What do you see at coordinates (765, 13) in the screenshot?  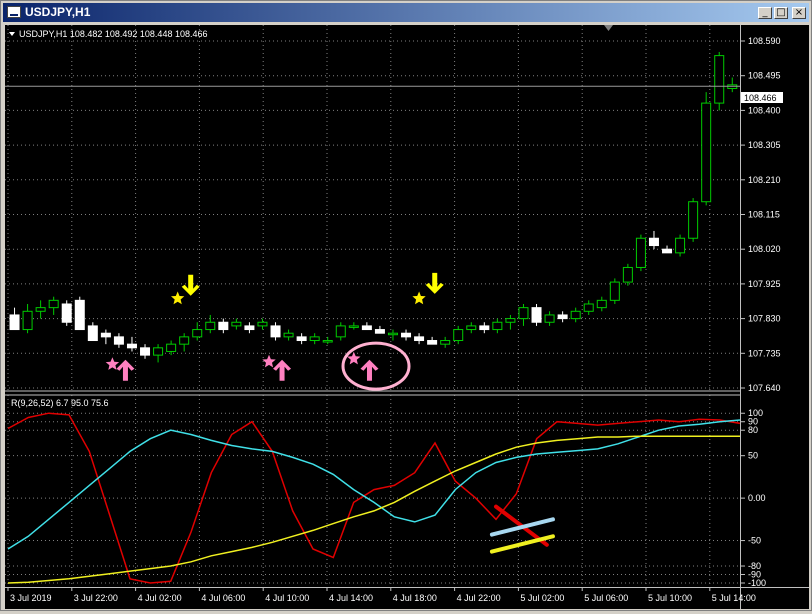 I see `minimize-button: _` at bounding box center [765, 13].